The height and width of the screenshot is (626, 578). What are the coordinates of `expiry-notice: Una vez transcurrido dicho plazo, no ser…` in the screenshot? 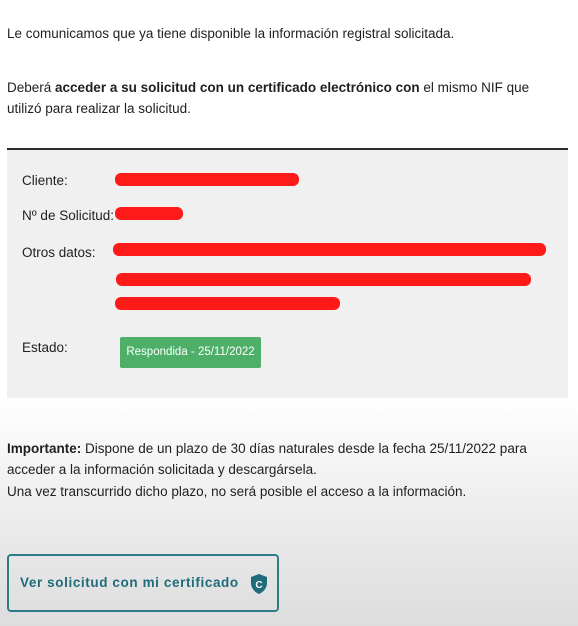 It's located at (237, 491).